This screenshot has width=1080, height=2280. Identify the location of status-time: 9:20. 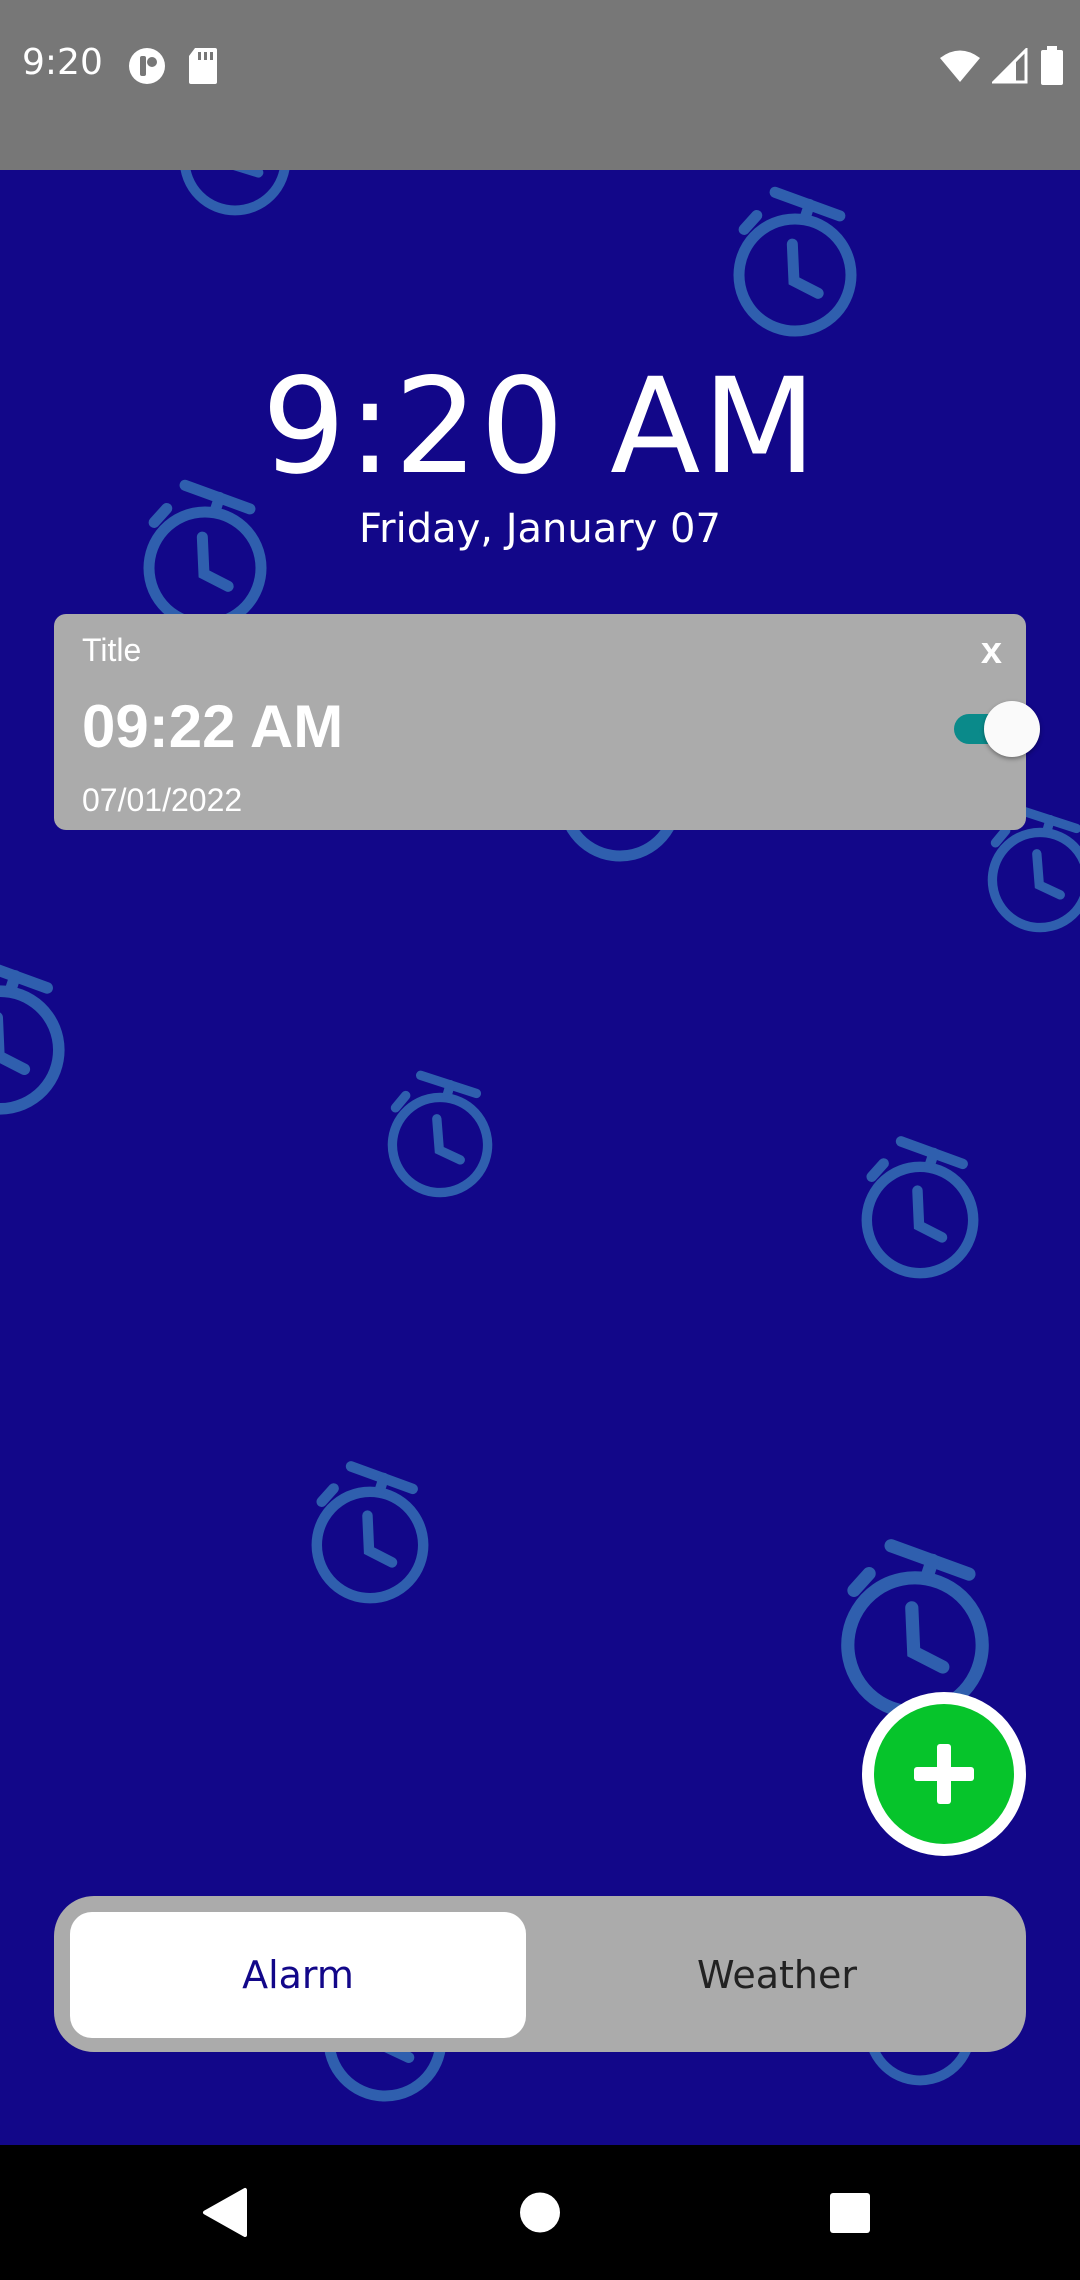
(62, 62).